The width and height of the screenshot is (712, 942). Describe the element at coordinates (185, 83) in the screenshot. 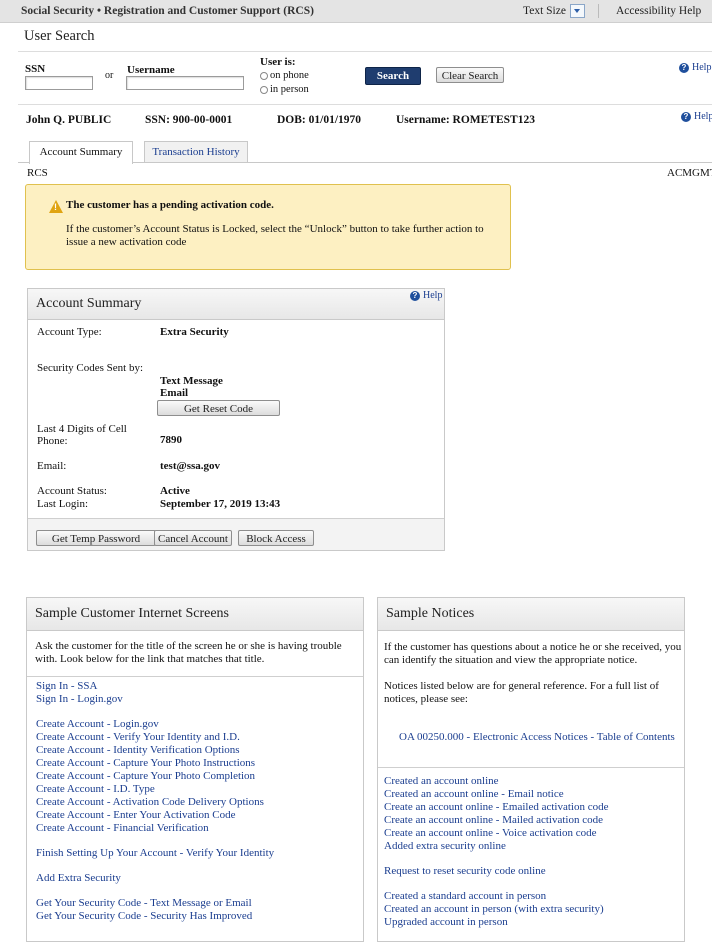

I see `username-input` at that location.